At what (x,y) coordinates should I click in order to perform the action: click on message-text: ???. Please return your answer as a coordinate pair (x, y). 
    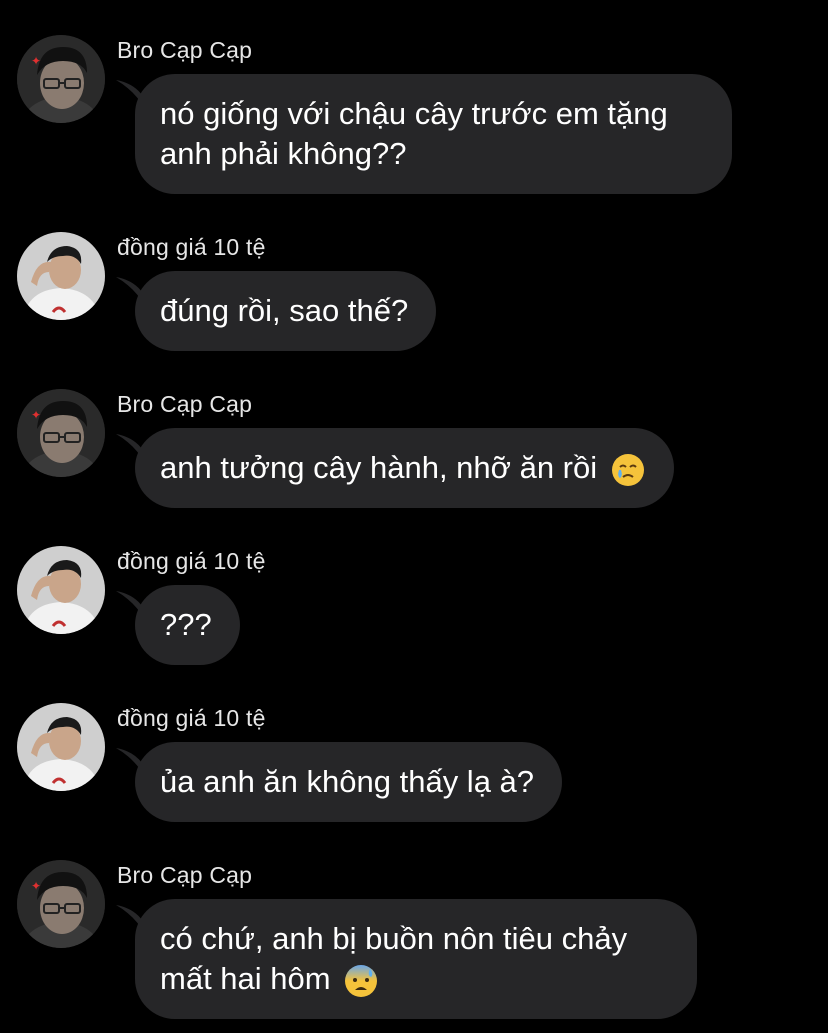
    Looking at the image, I should click on (186, 624).